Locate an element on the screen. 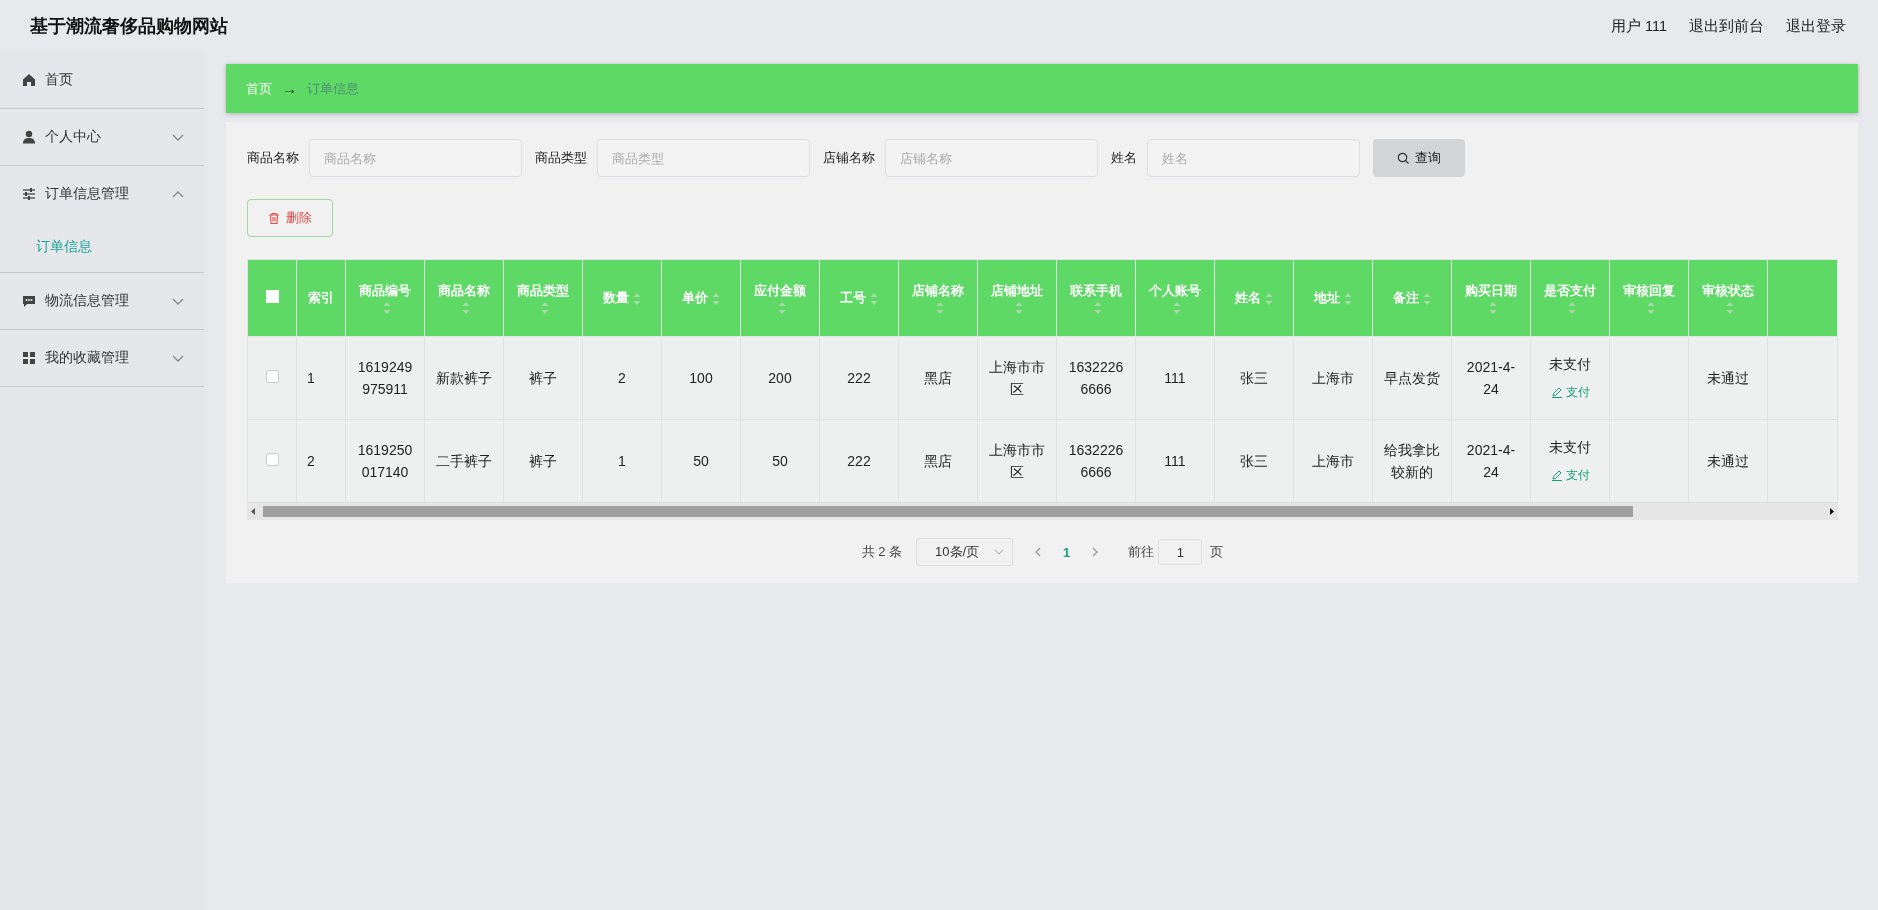  column-header: 应付金额 is located at coordinates (780, 298).